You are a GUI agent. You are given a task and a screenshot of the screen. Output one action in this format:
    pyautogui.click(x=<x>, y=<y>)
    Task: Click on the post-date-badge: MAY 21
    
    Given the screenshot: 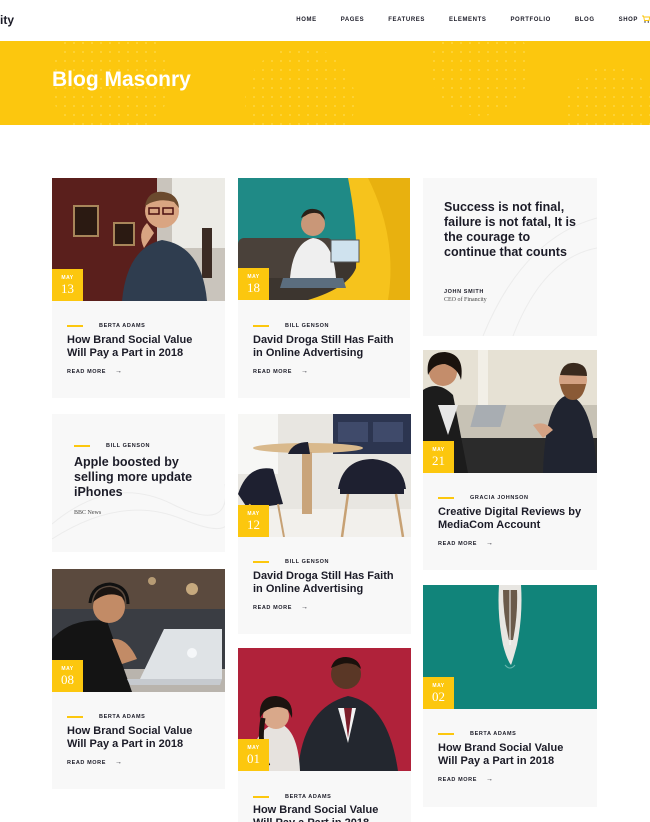 What is the action you would take?
    pyautogui.click(x=438, y=457)
    